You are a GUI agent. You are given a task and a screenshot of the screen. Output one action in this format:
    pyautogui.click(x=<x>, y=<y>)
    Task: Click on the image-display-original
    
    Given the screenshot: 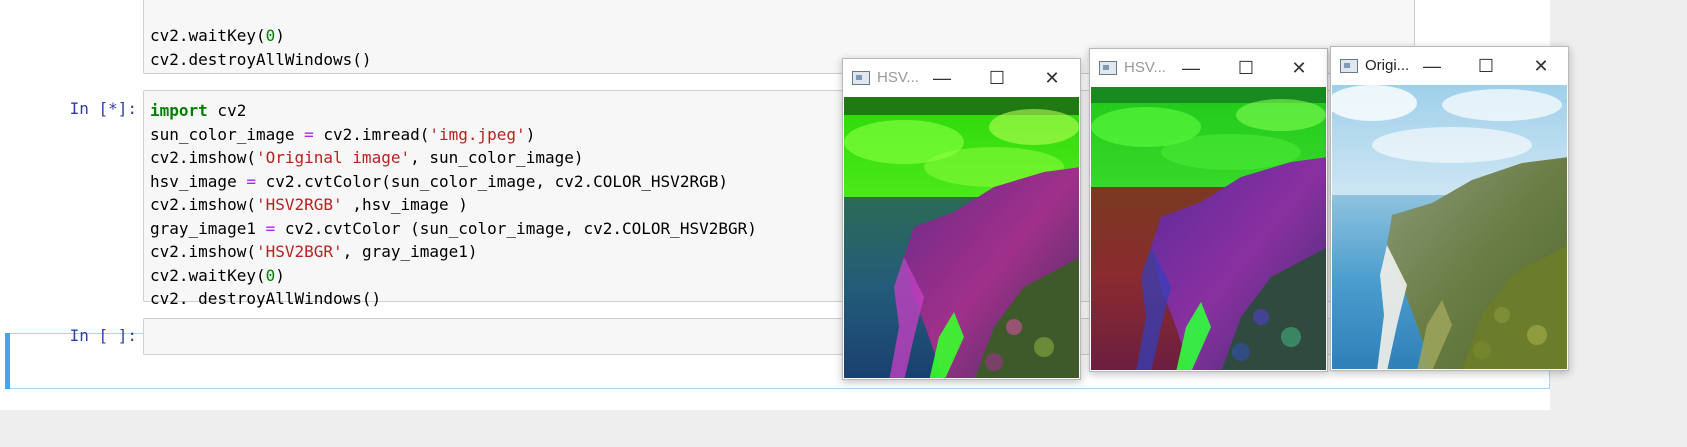 What is the action you would take?
    pyautogui.click(x=1449, y=227)
    